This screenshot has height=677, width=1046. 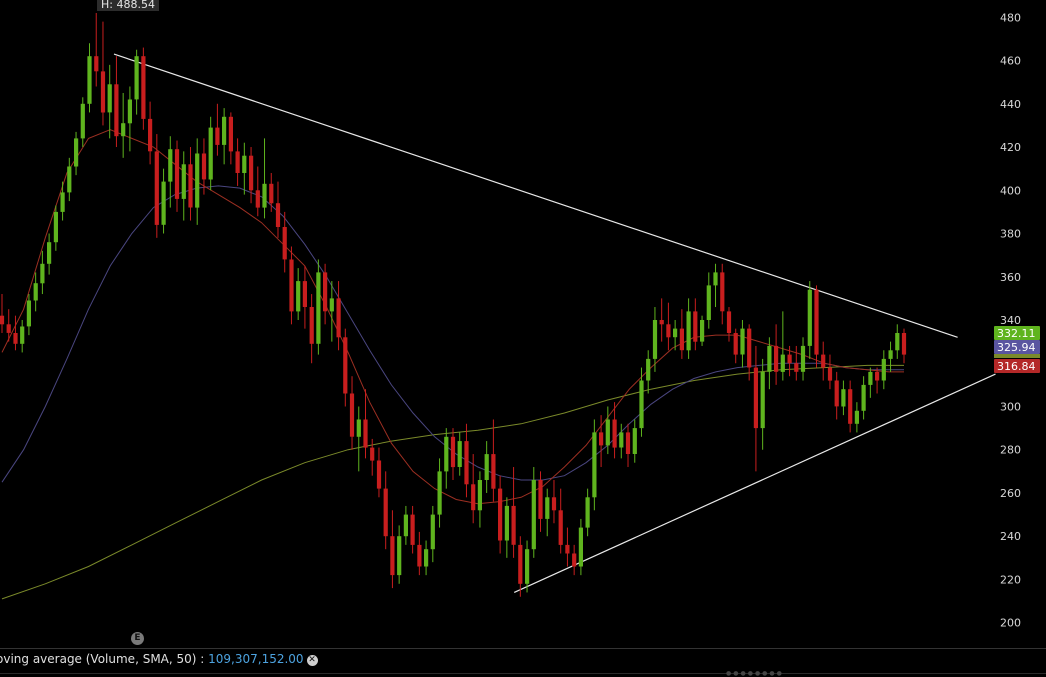 What do you see at coordinates (1017, 333) in the screenshot?
I see `price-badge: 332.11` at bounding box center [1017, 333].